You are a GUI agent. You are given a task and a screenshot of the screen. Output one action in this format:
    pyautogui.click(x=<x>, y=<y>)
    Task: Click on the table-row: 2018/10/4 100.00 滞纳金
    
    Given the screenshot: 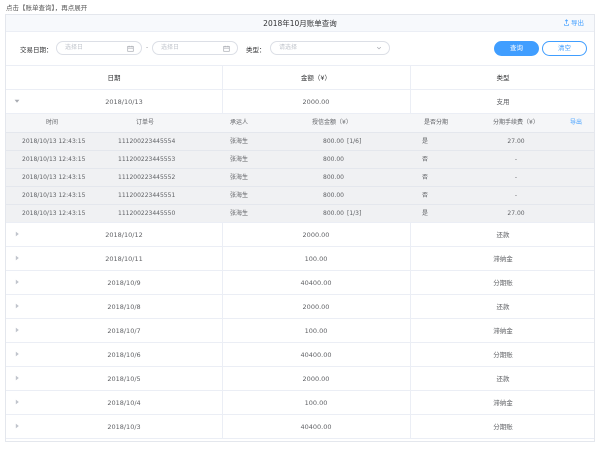 What is the action you would take?
    pyautogui.click(x=300, y=403)
    